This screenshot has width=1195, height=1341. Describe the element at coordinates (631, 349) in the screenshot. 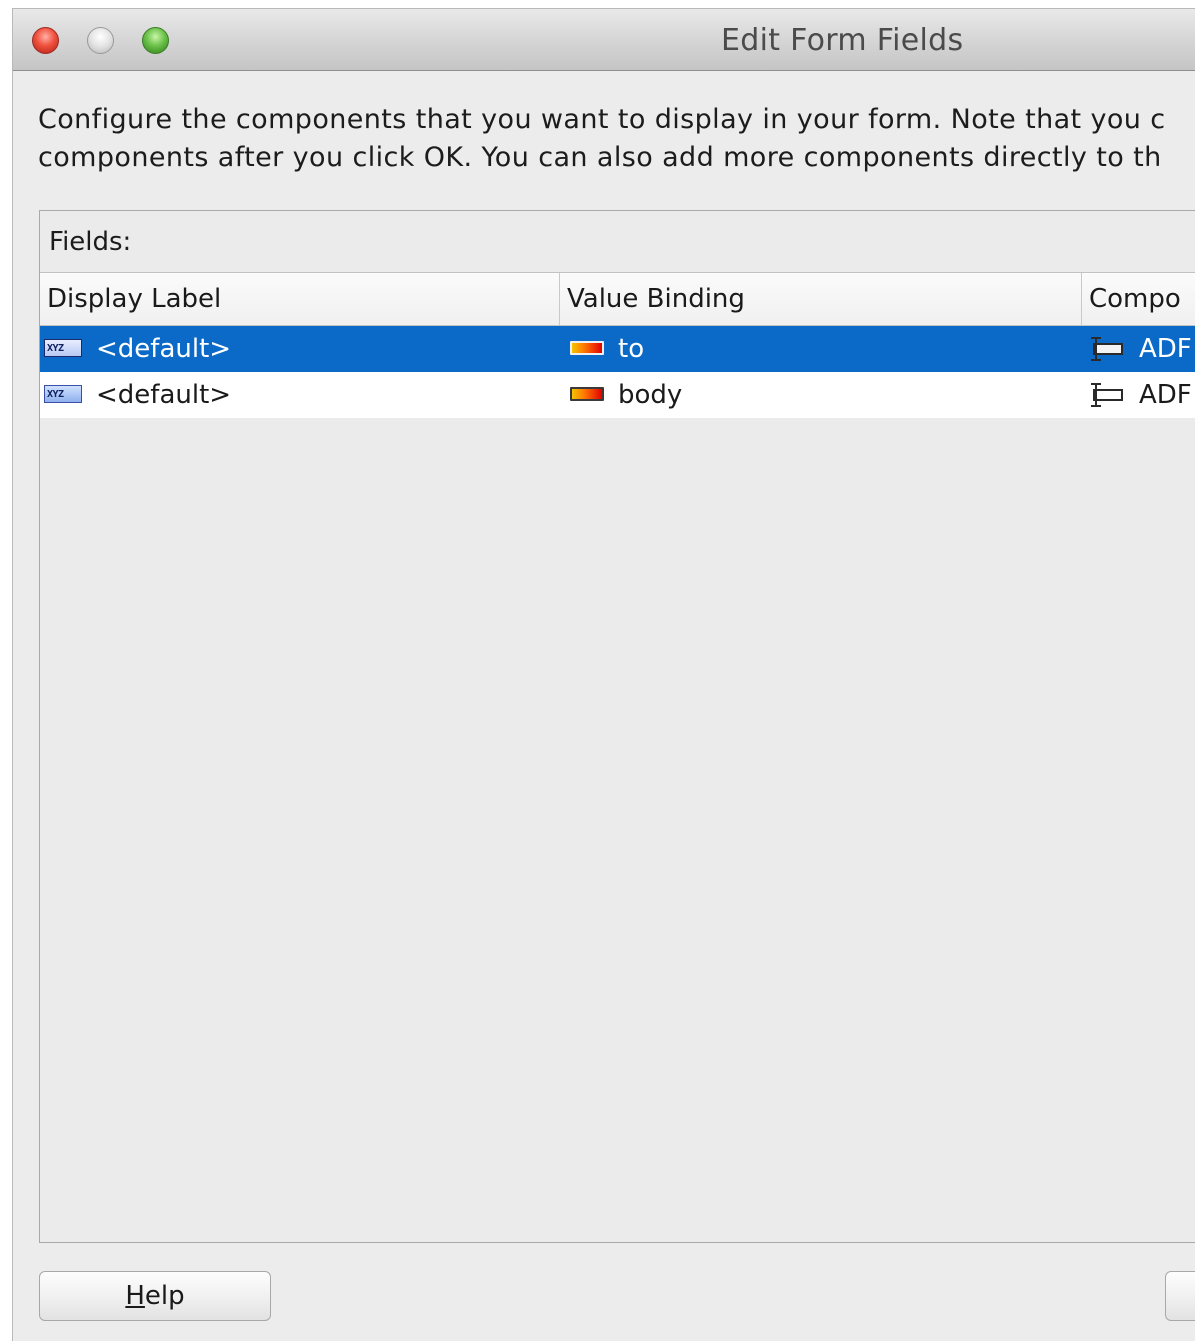

I see `value-binding-text: to` at that location.